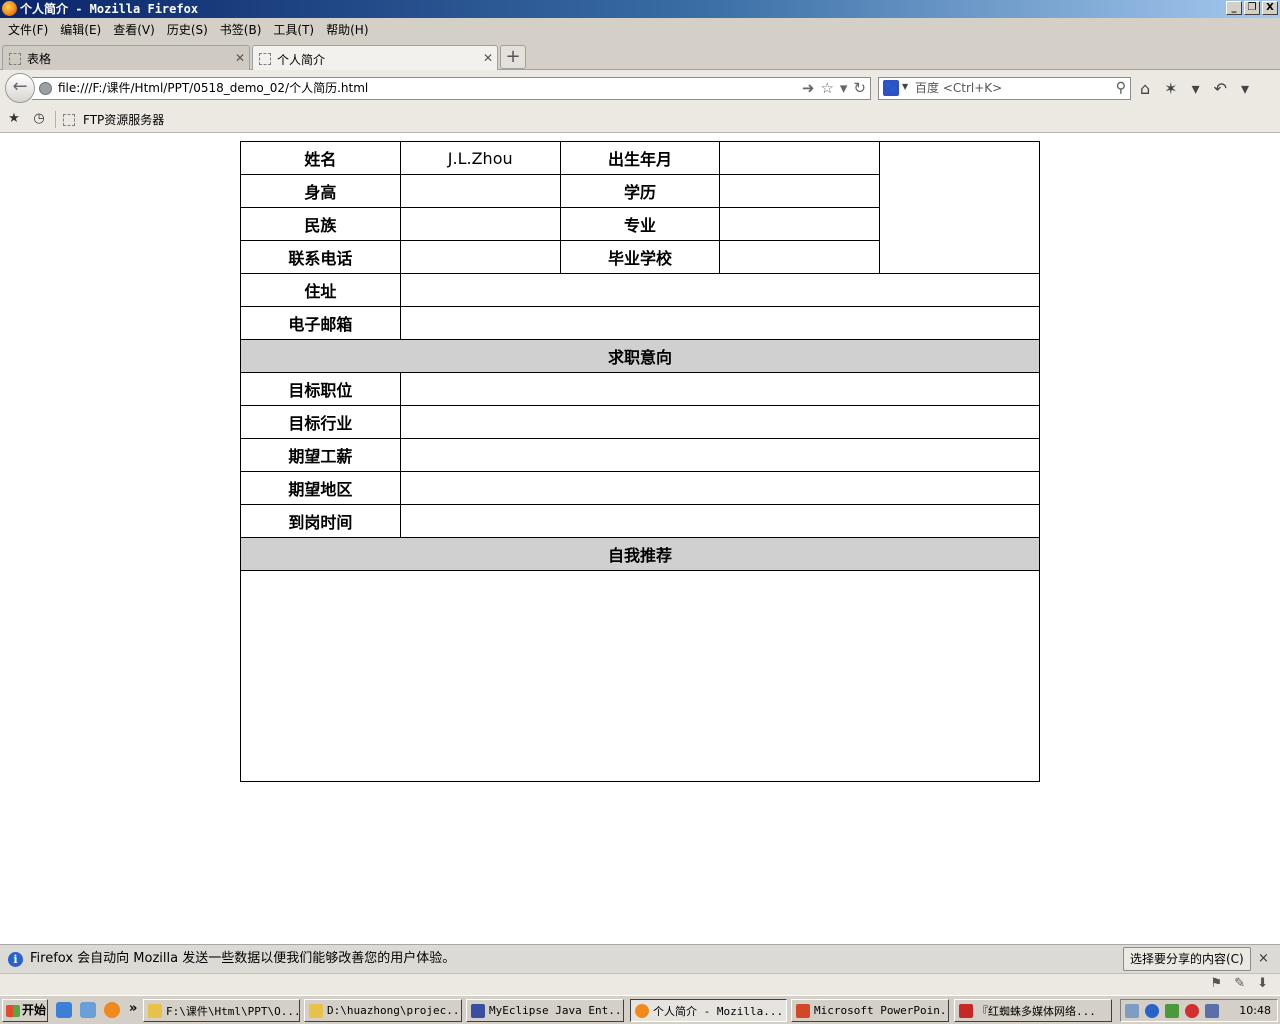 The height and width of the screenshot is (1024, 1280). I want to click on monitor-icon, so click(1212, 1010).